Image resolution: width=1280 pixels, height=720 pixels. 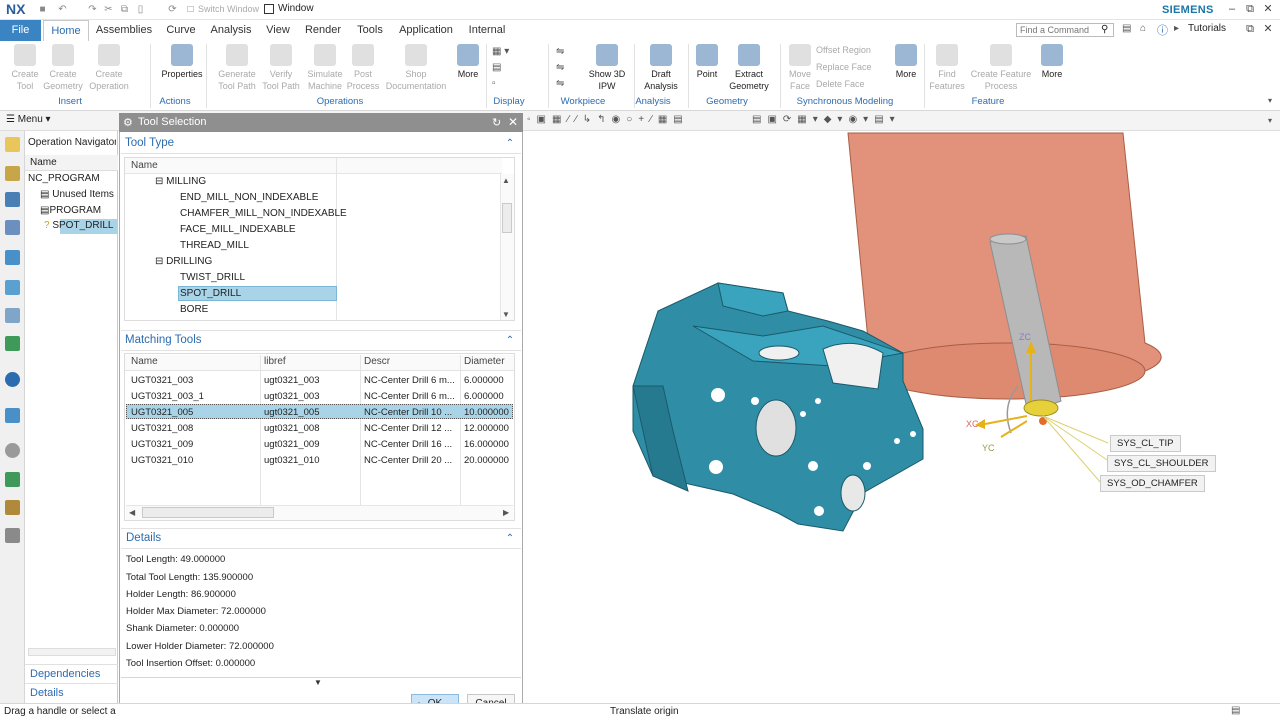 What do you see at coordinates (363, 68) in the screenshot?
I see `post-process-button: Post Process` at bounding box center [363, 68].